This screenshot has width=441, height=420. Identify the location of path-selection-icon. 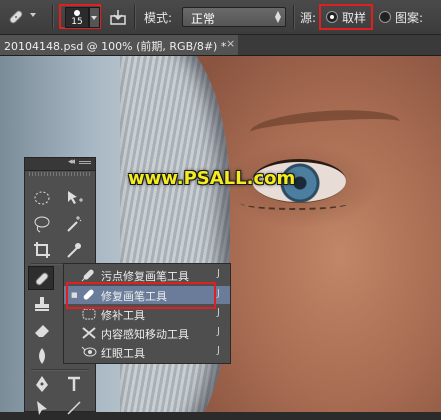
(42, 408).